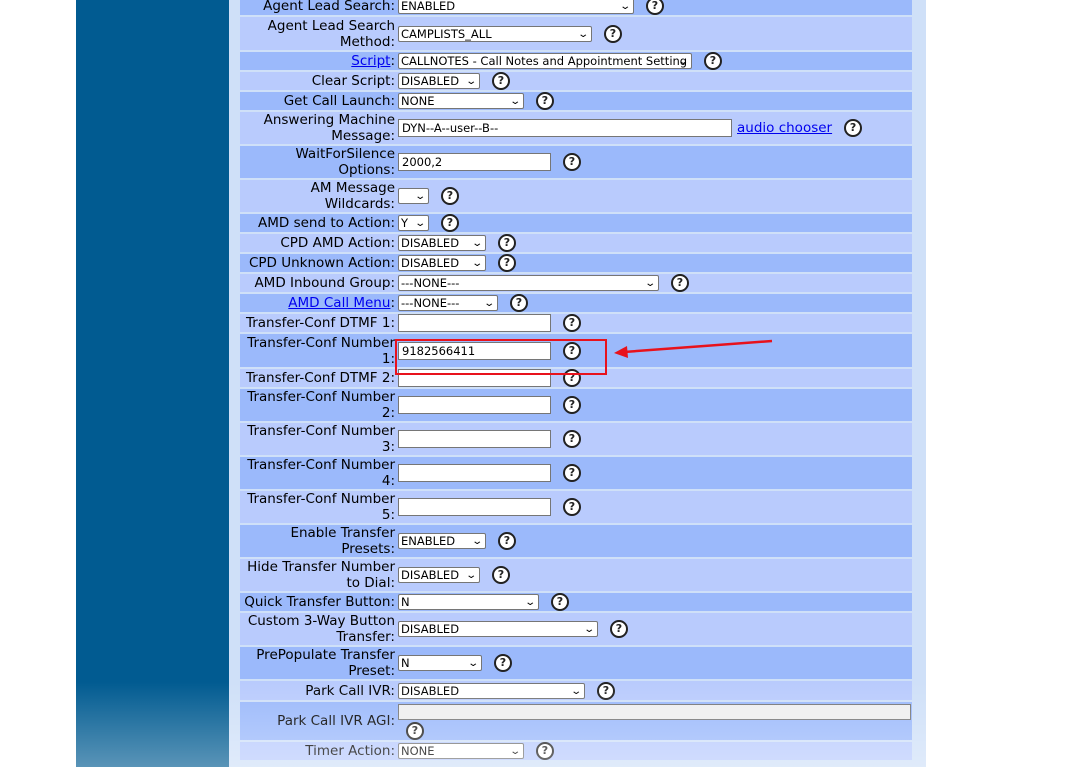 Image resolution: width=1081 pixels, height=767 pixels. What do you see at coordinates (461, 751) in the screenshot?
I see `timer-action-select: NONE ⌄` at bounding box center [461, 751].